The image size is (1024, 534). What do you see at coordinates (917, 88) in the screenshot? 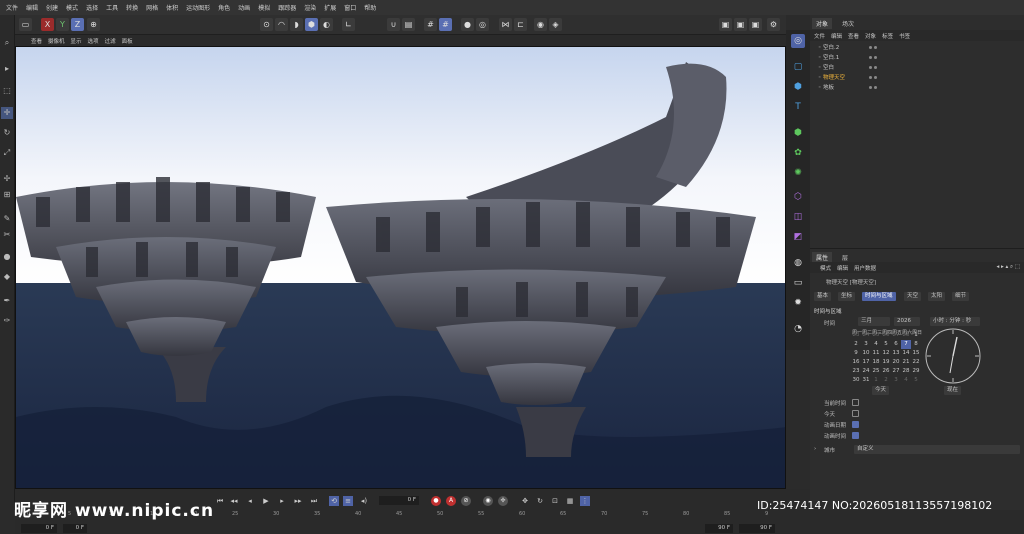
I see `object-row: ◦ 地板` at bounding box center [917, 88].